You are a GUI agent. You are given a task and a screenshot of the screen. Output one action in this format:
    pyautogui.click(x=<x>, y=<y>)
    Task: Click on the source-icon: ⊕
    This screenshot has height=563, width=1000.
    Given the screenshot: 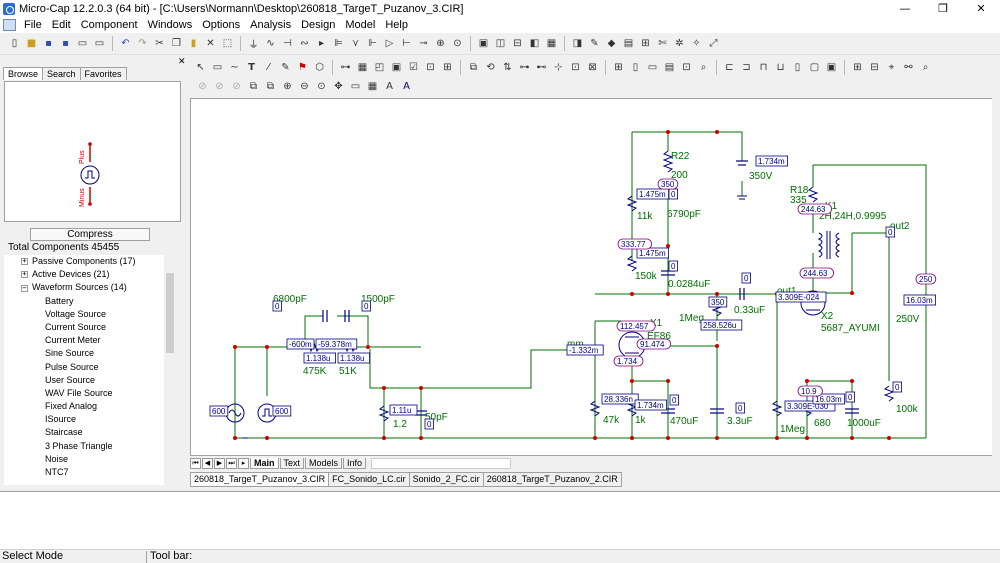 What is the action you would take?
    pyautogui.click(x=441, y=44)
    